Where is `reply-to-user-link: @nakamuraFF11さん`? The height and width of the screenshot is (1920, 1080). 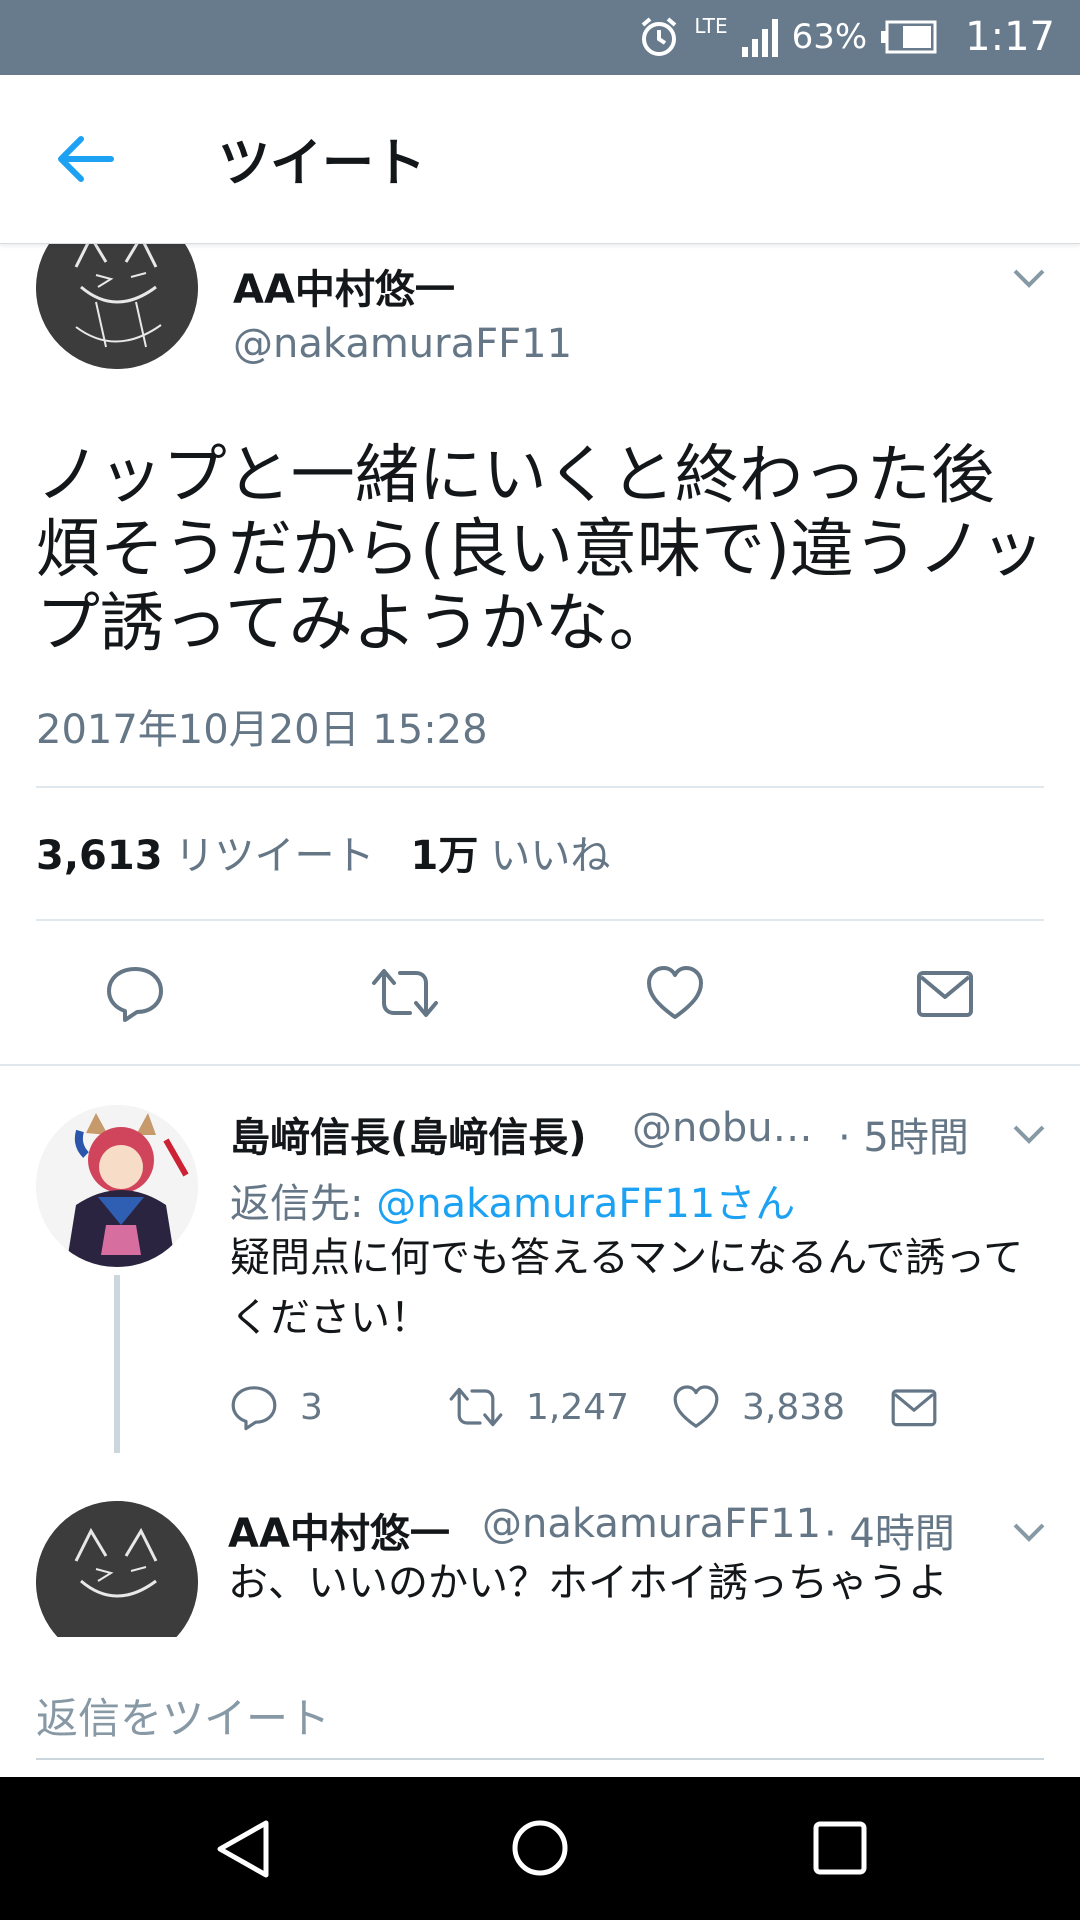
reply-to-user-link: @nakamuraFF11さん is located at coordinates (585, 1204).